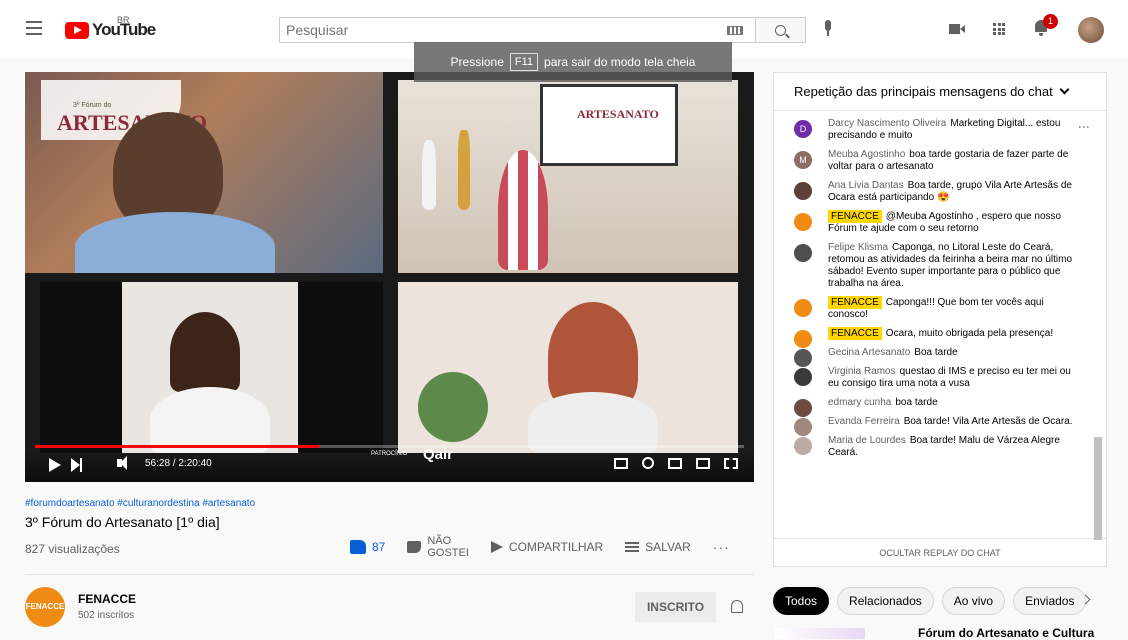 This screenshot has width=1128, height=640. What do you see at coordinates (969, 333) in the screenshot?
I see `chat-message-text: Ocara, muito obrigada pela presença!` at bounding box center [969, 333].